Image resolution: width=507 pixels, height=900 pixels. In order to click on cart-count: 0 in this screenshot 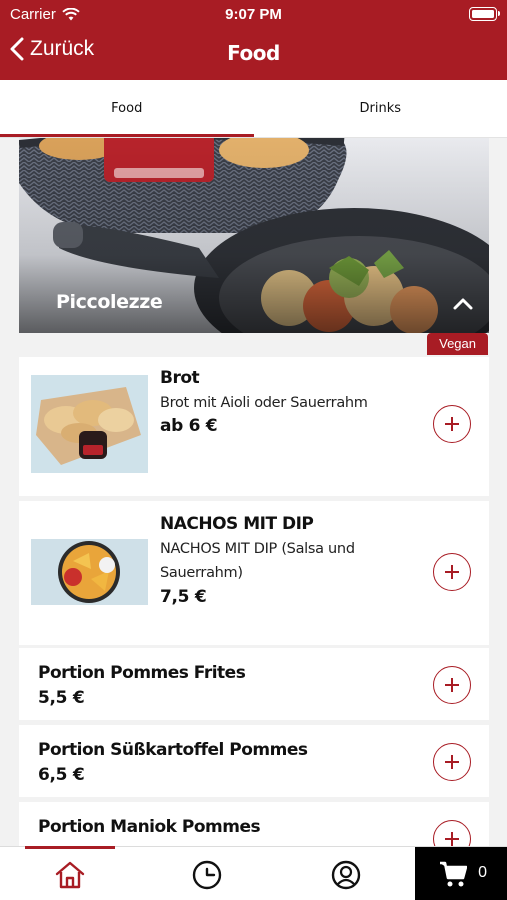, I will do `click(482, 872)`.